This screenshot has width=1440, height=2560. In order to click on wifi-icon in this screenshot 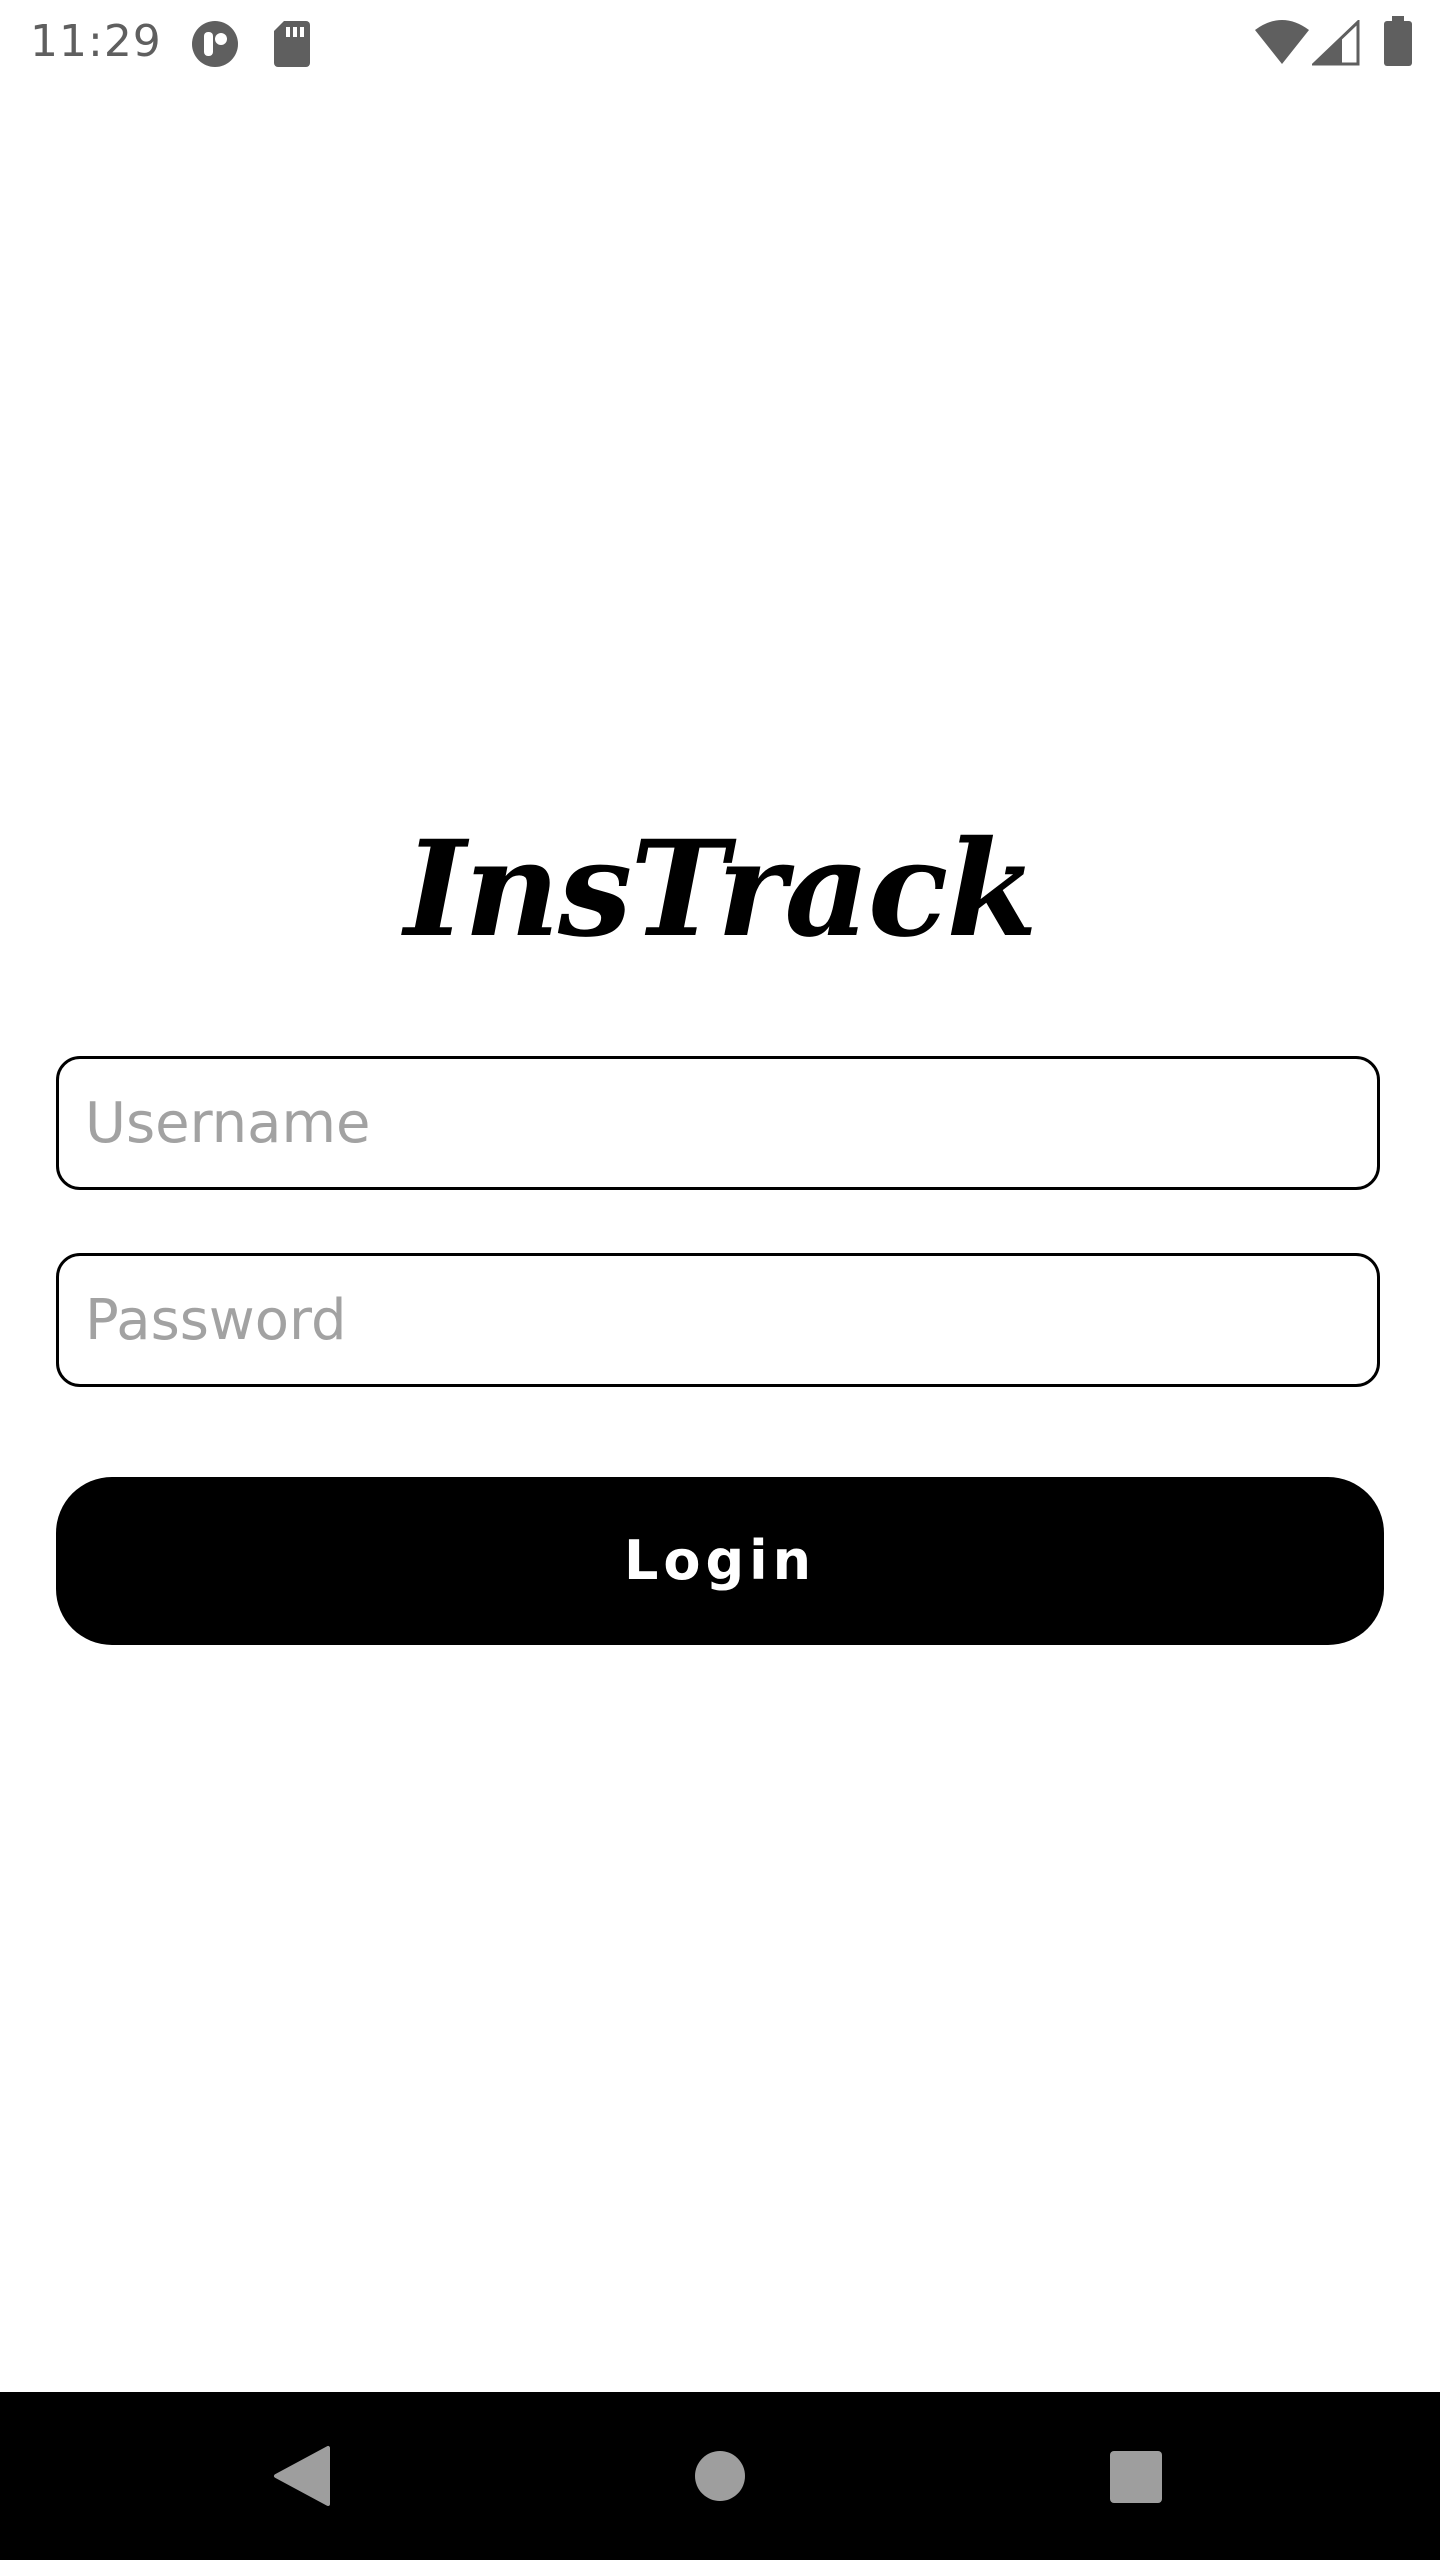, I will do `click(1282, 42)`.